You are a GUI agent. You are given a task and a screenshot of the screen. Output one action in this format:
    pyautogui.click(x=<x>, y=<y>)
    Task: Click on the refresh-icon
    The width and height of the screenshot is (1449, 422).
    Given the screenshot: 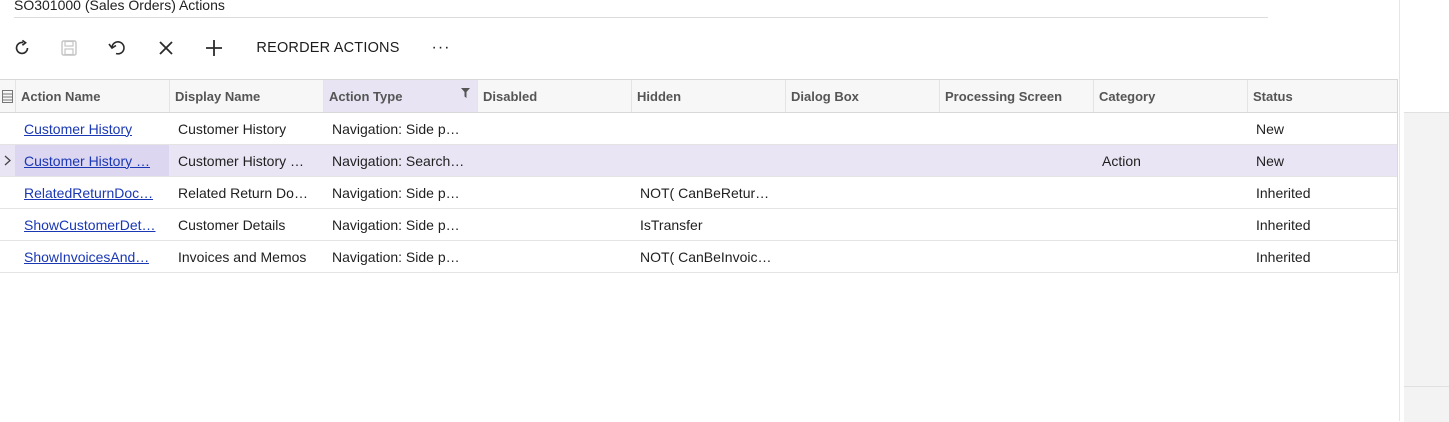 What is the action you would take?
    pyautogui.click(x=22, y=47)
    